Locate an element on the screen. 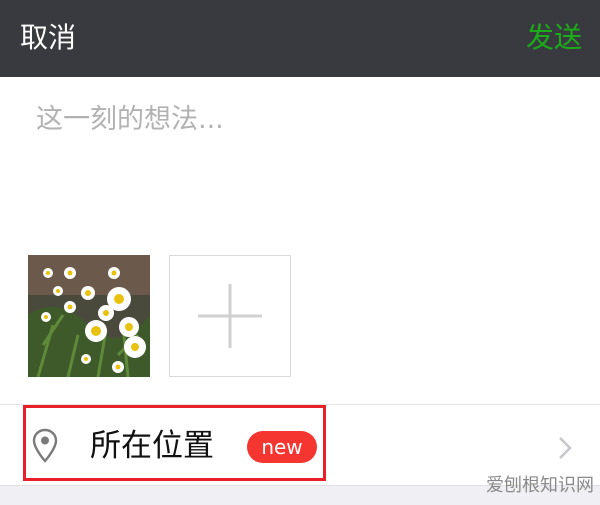 The width and height of the screenshot is (600, 505). plus-icon is located at coordinates (230, 316).